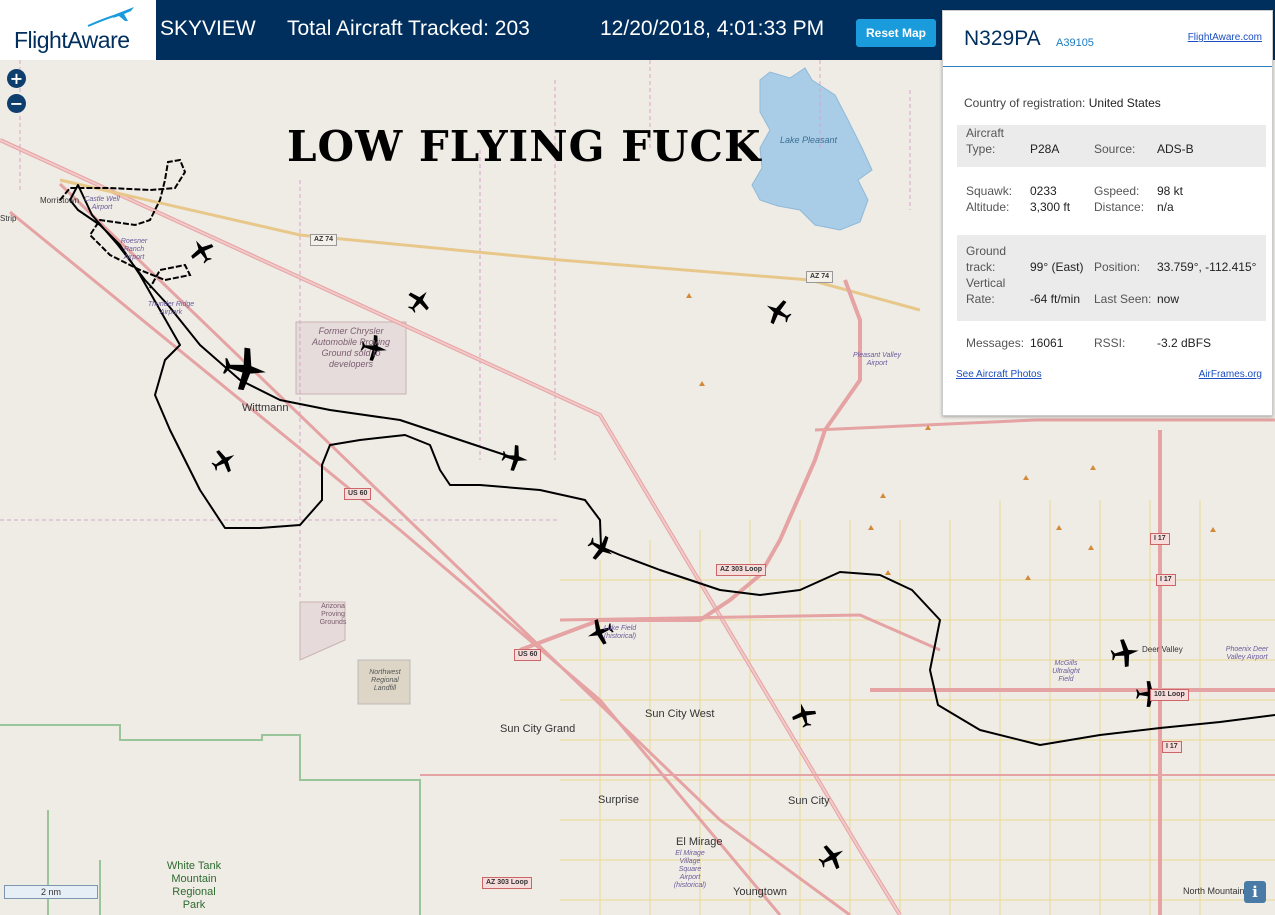  Describe the element at coordinates (171, 308) in the screenshot. I see `airport-label: Thunder Ridge Airpark` at that location.